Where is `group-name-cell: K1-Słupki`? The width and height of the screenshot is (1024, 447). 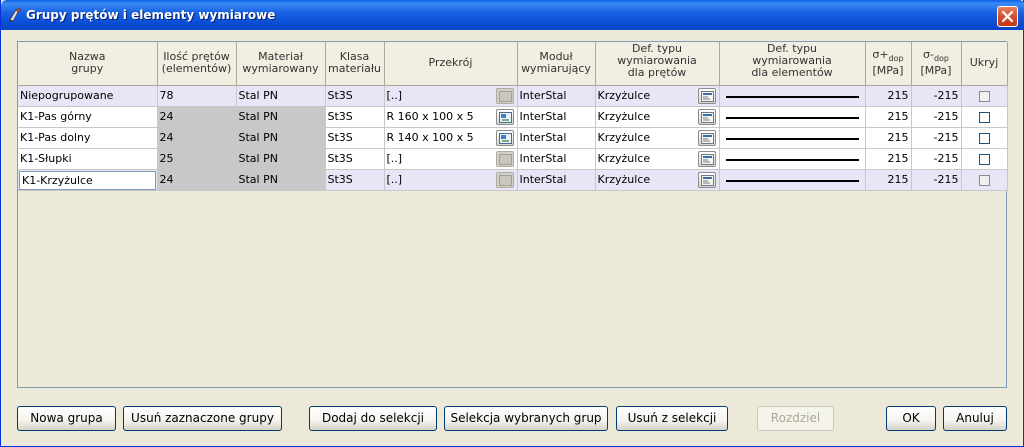 group-name-cell: K1-Słupki is located at coordinates (88, 159).